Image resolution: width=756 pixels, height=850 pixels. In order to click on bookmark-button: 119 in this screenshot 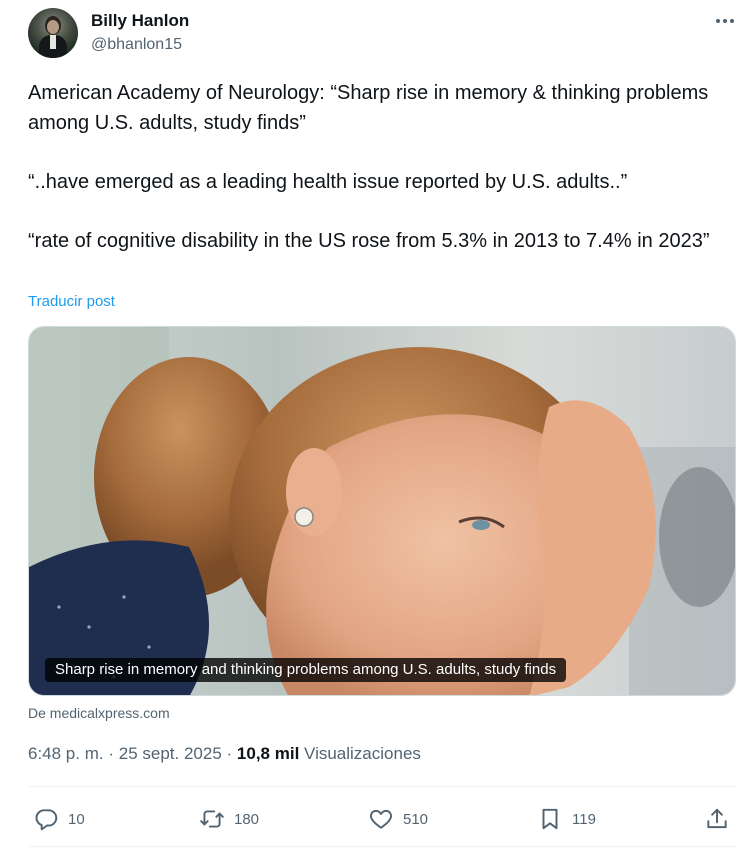, I will do `click(566, 819)`.